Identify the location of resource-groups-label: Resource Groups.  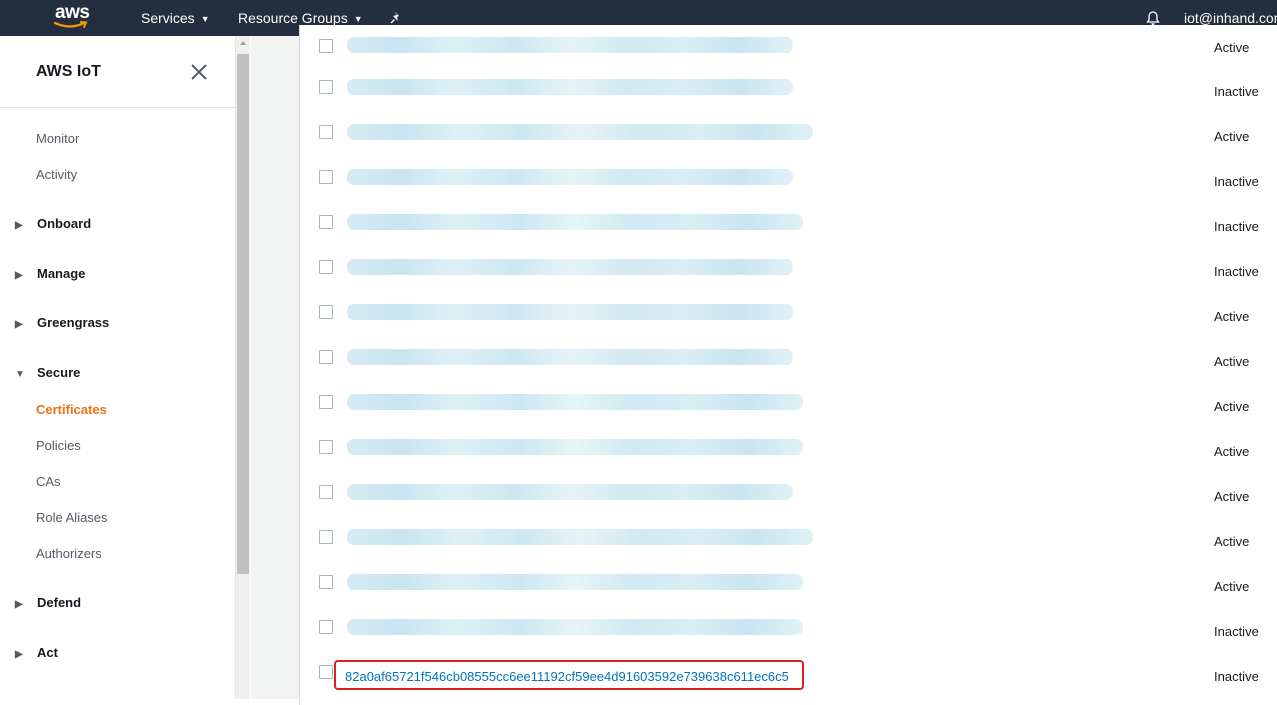
(293, 18).